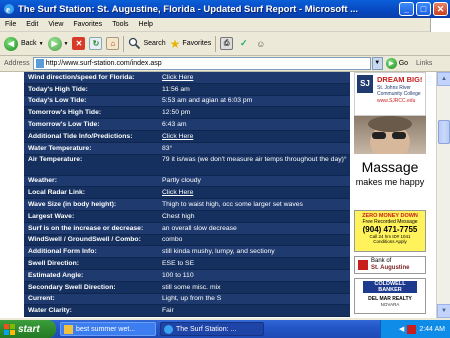 The image size is (450, 338). What do you see at coordinates (120, 24) in the screenshot?
I see `menu-tools: Tools` at bounding box center [120, 24].